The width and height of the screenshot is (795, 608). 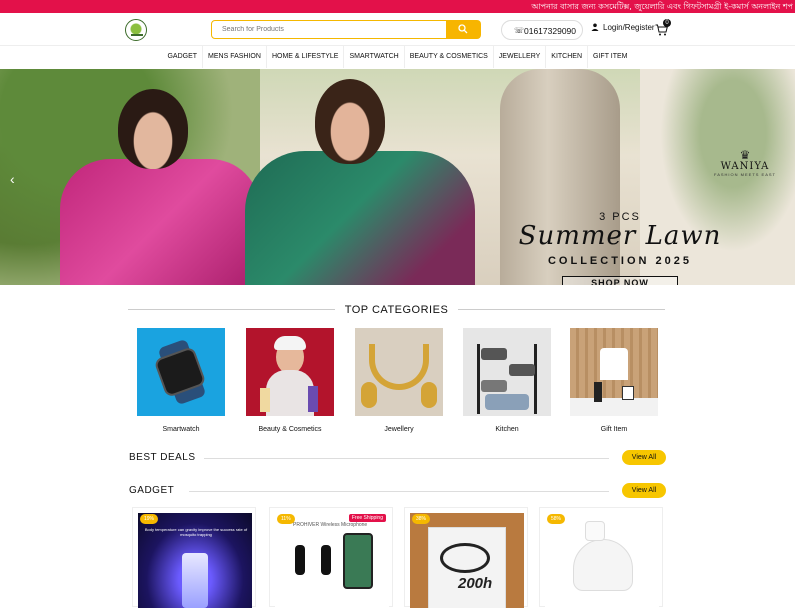 What do you see at coordinates (399, 429) in the screenshot?
I see `category-label: Jewellery` at bounding box center [399, 429].